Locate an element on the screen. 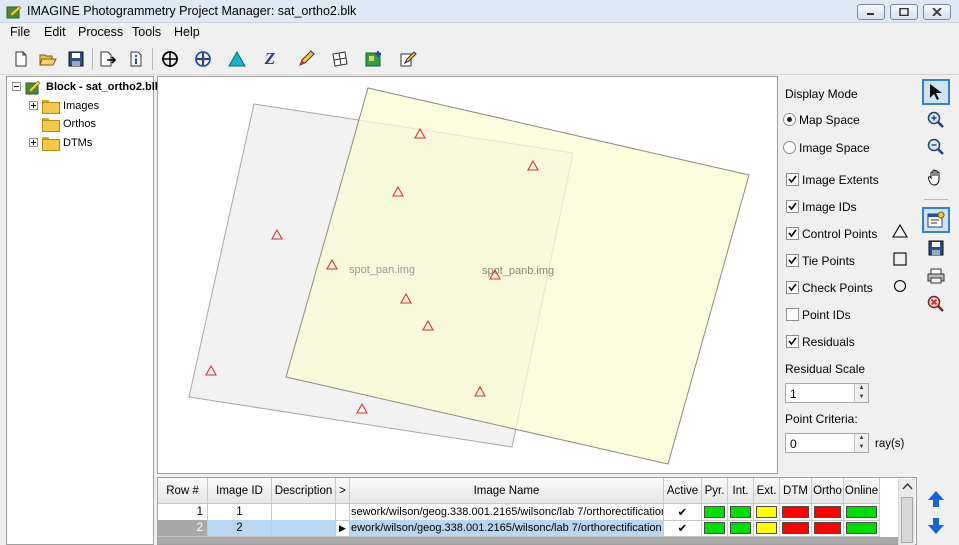 This screenshot has width=959, height=545. column-header-pyr: Pyr. is located at coordinates (715, 491).